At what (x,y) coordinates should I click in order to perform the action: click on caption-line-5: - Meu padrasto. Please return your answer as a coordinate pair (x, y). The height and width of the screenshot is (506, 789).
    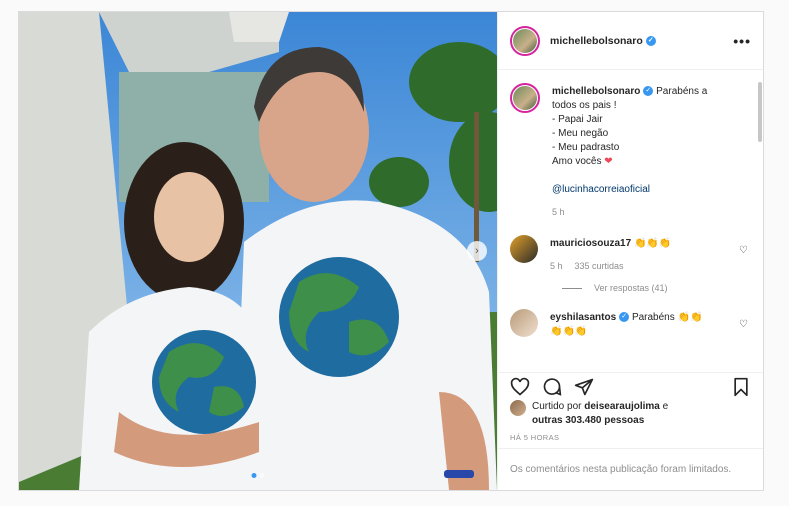
    Looking at the image, I should click on (586, 147).